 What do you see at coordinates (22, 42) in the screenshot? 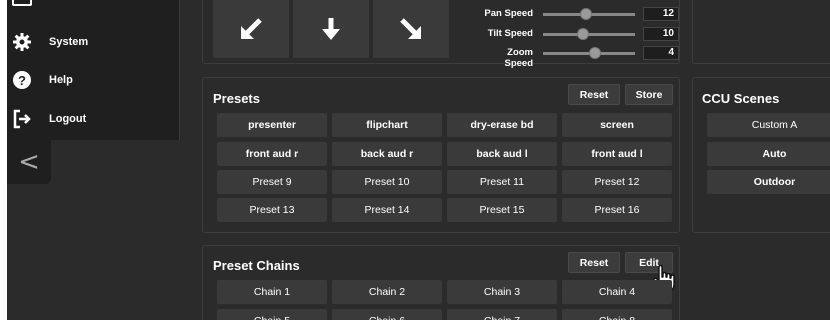
I see `gear-icon` at bounding box center [22, 42].